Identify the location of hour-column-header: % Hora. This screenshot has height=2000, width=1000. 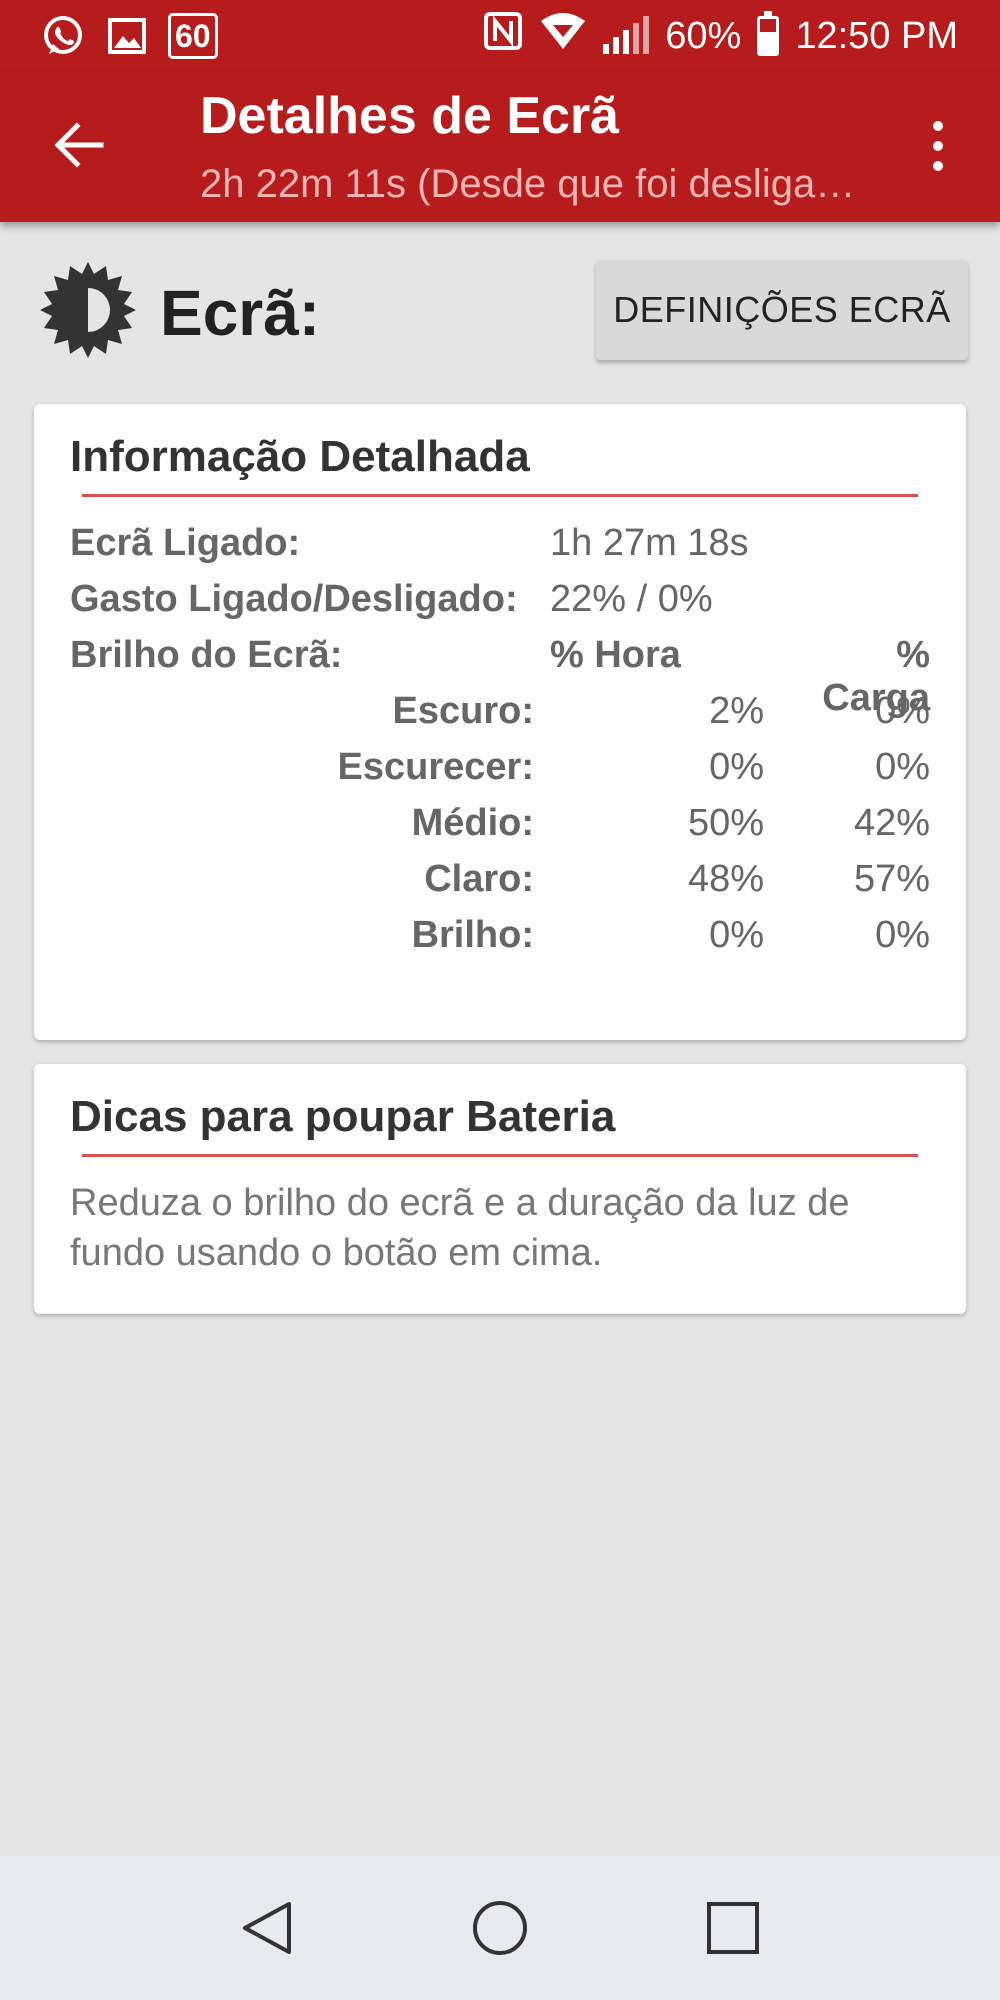
(615, 655).